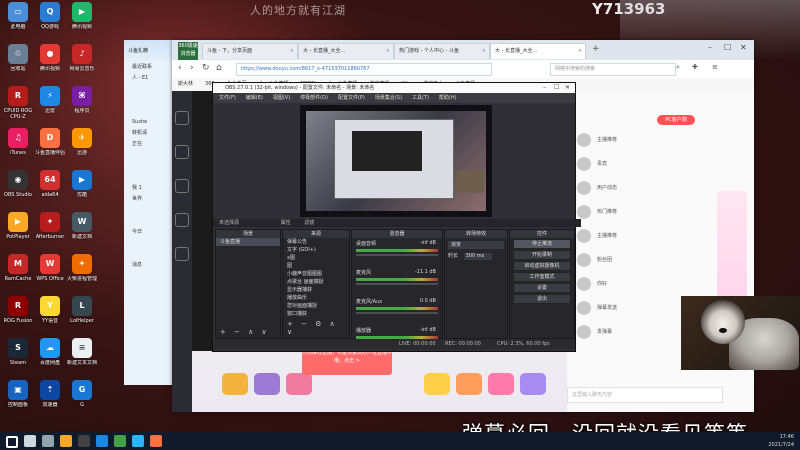  I want to click on desktop-icon: R CPUID ROG CPU-Z, so click(18, 103).